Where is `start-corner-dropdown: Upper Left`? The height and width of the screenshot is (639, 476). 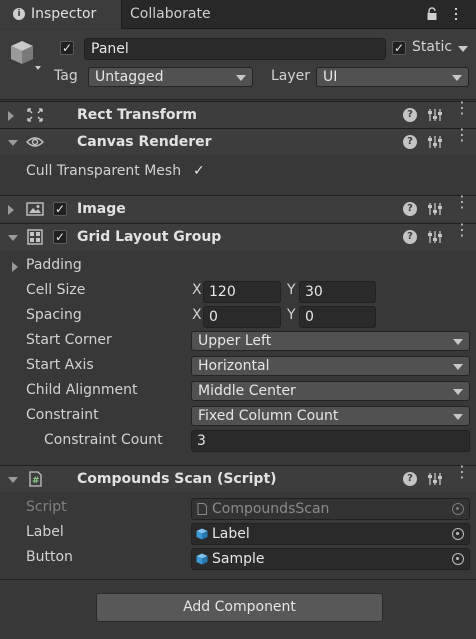
start-corner-dropdown: Upper Left is located at coordinates (330, 341).